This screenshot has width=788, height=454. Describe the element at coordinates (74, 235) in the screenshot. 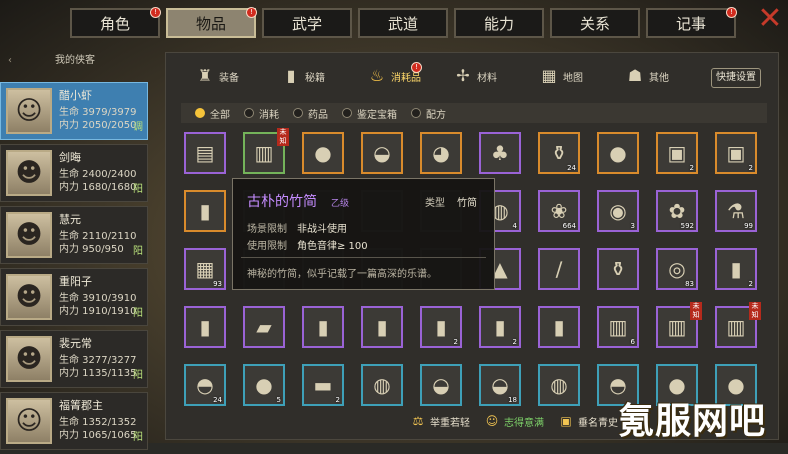

I see `character-card: ☻ 慧元 生命 2110/2110 内力 950/950 阳` at that location.